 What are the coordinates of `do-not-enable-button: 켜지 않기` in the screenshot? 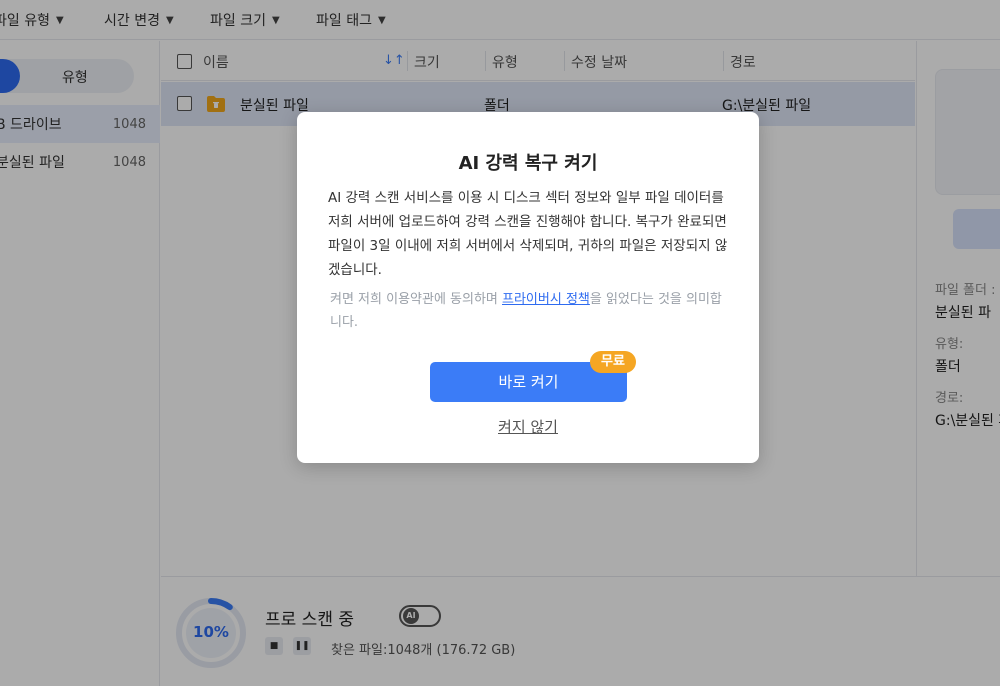 It's located at (528, 426).